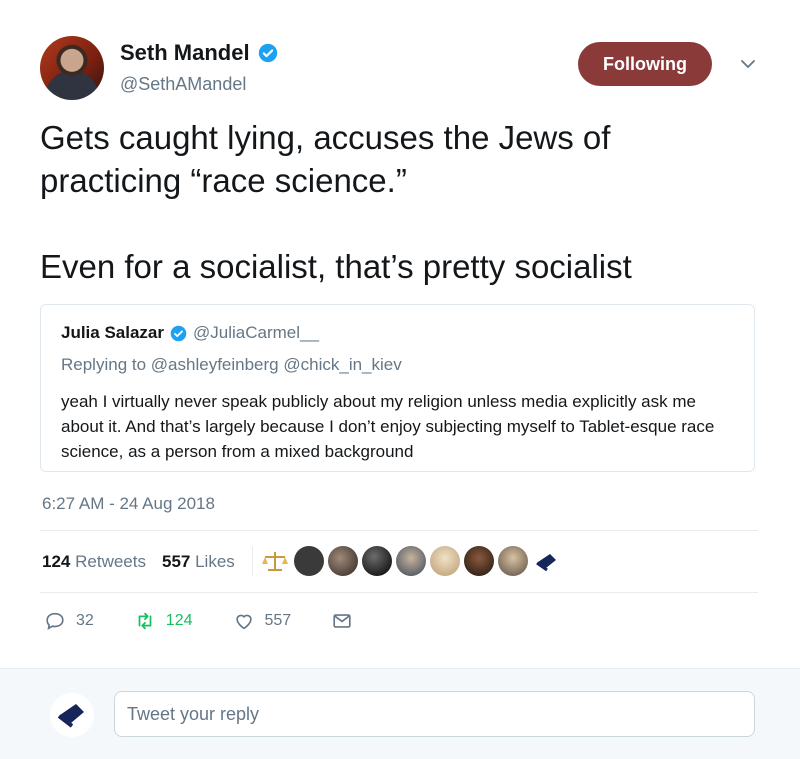 This screenshot has height=759, width=800. I want to click on replying-to-handle: @ashleyfeinberg, so click(215, 364).